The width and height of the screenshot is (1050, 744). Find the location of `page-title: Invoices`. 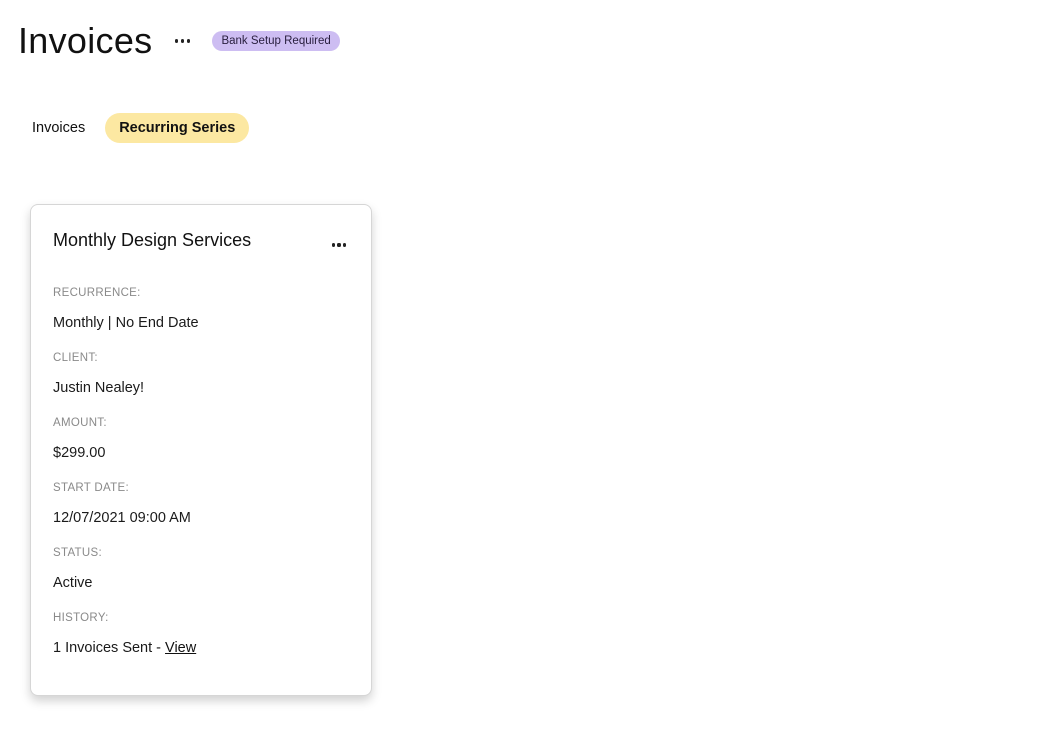

page-title: Invoices is located at coordinates (85, 40).